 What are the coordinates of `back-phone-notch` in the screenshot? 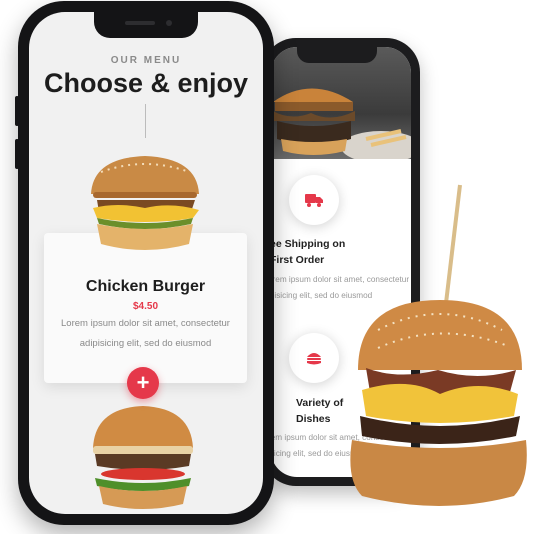 It's located at (337, 55).